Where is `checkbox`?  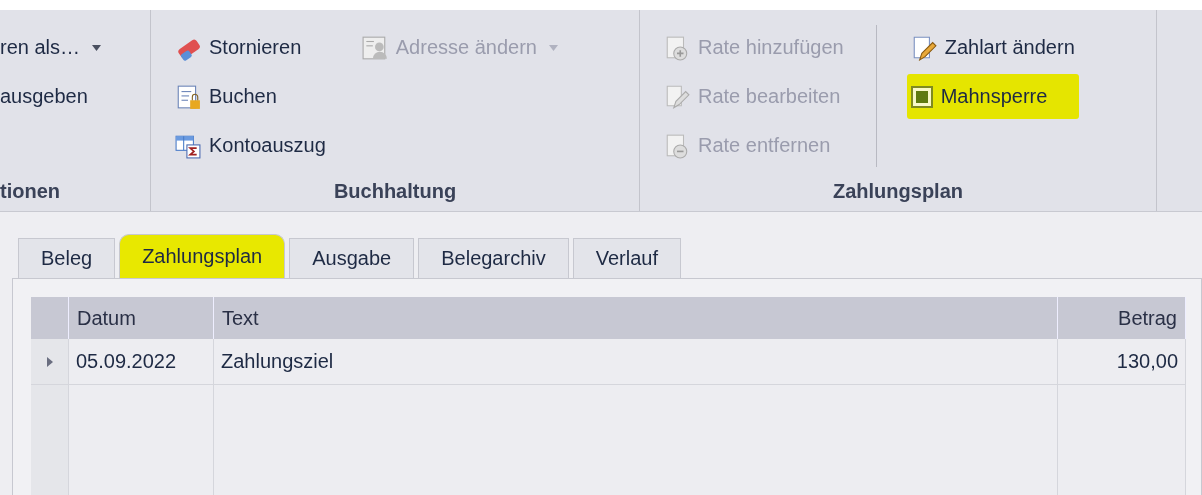 checkbox is located at coordinates (921, 96).